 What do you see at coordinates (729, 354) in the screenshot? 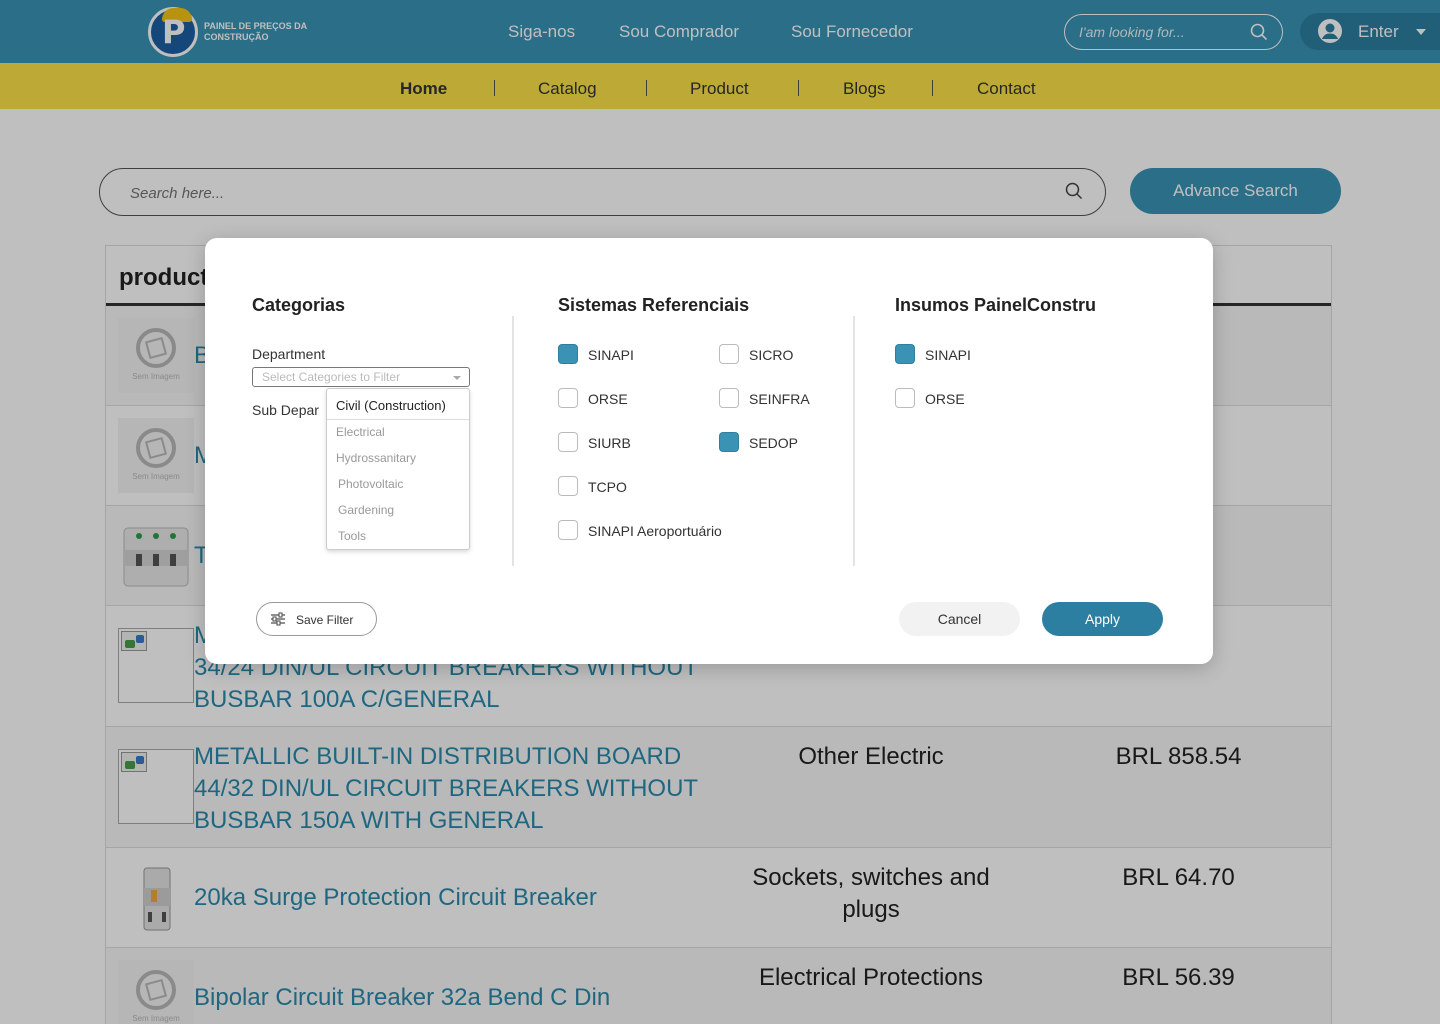
I see `checkbox-sicro` at bounding box center [729, 354].